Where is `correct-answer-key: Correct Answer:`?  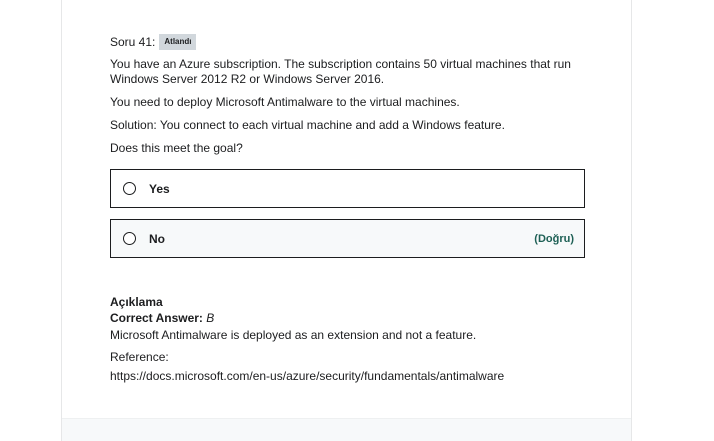
correct-answer-key: Correct Answer: is located at coordinates (156, 318).